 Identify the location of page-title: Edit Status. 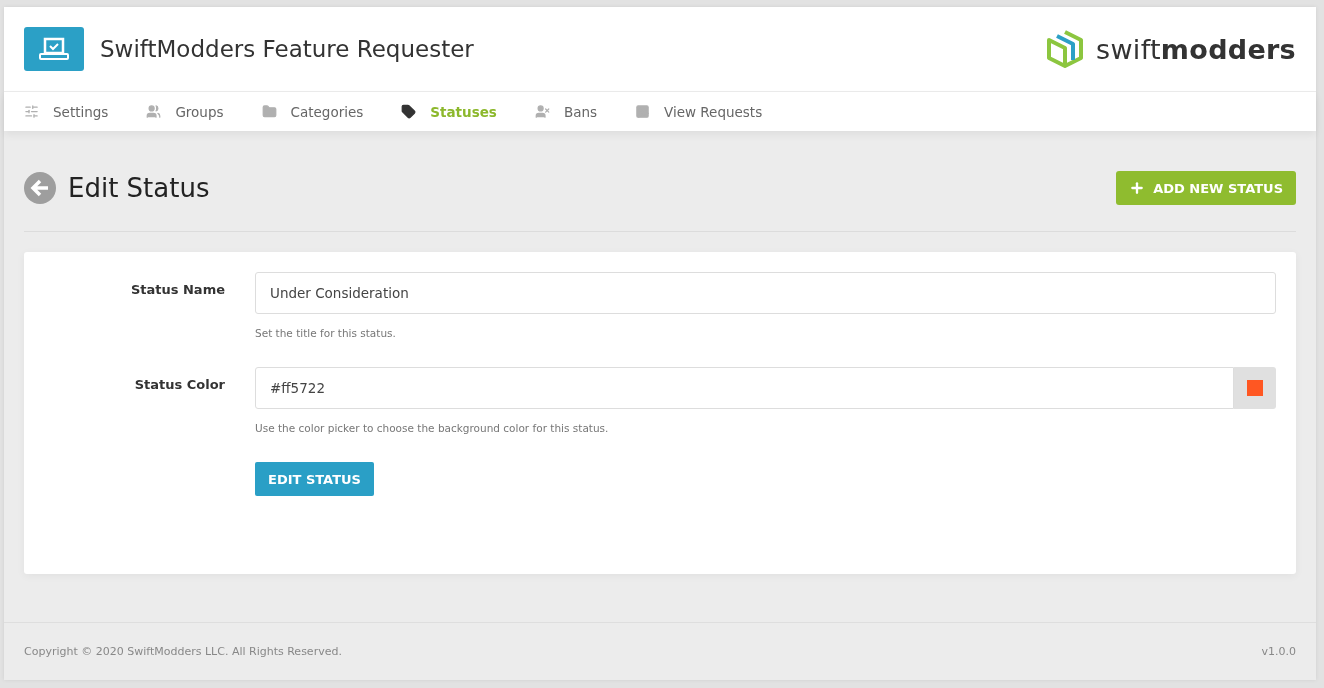
(139, 188).